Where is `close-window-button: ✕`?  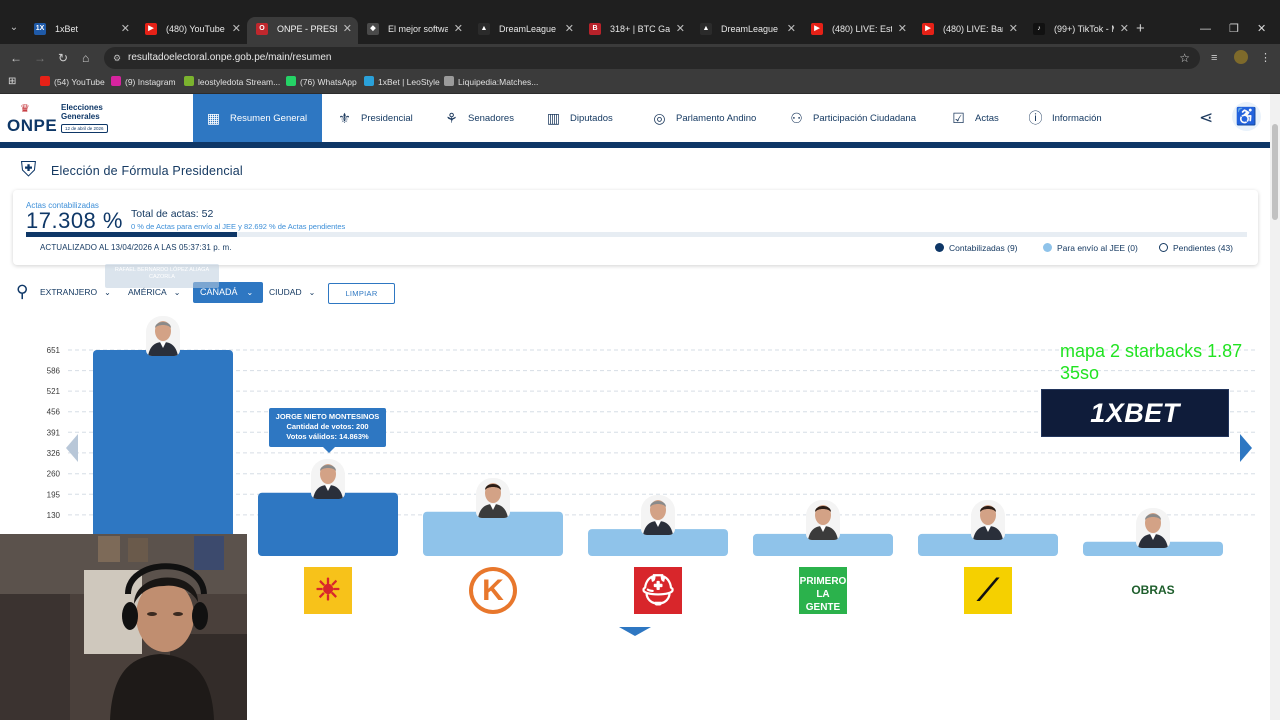 close-window-button: ✕ is located at coordinates (1261, 29).